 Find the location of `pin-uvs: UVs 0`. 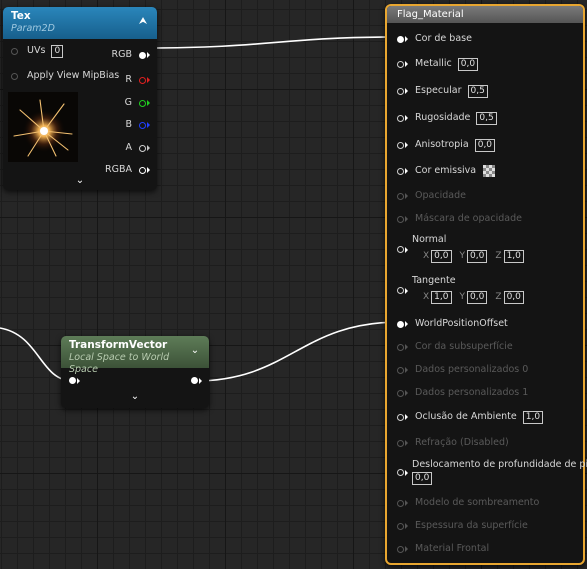

pin-uvs: UVs 0 is located at coordinates (37, 51).